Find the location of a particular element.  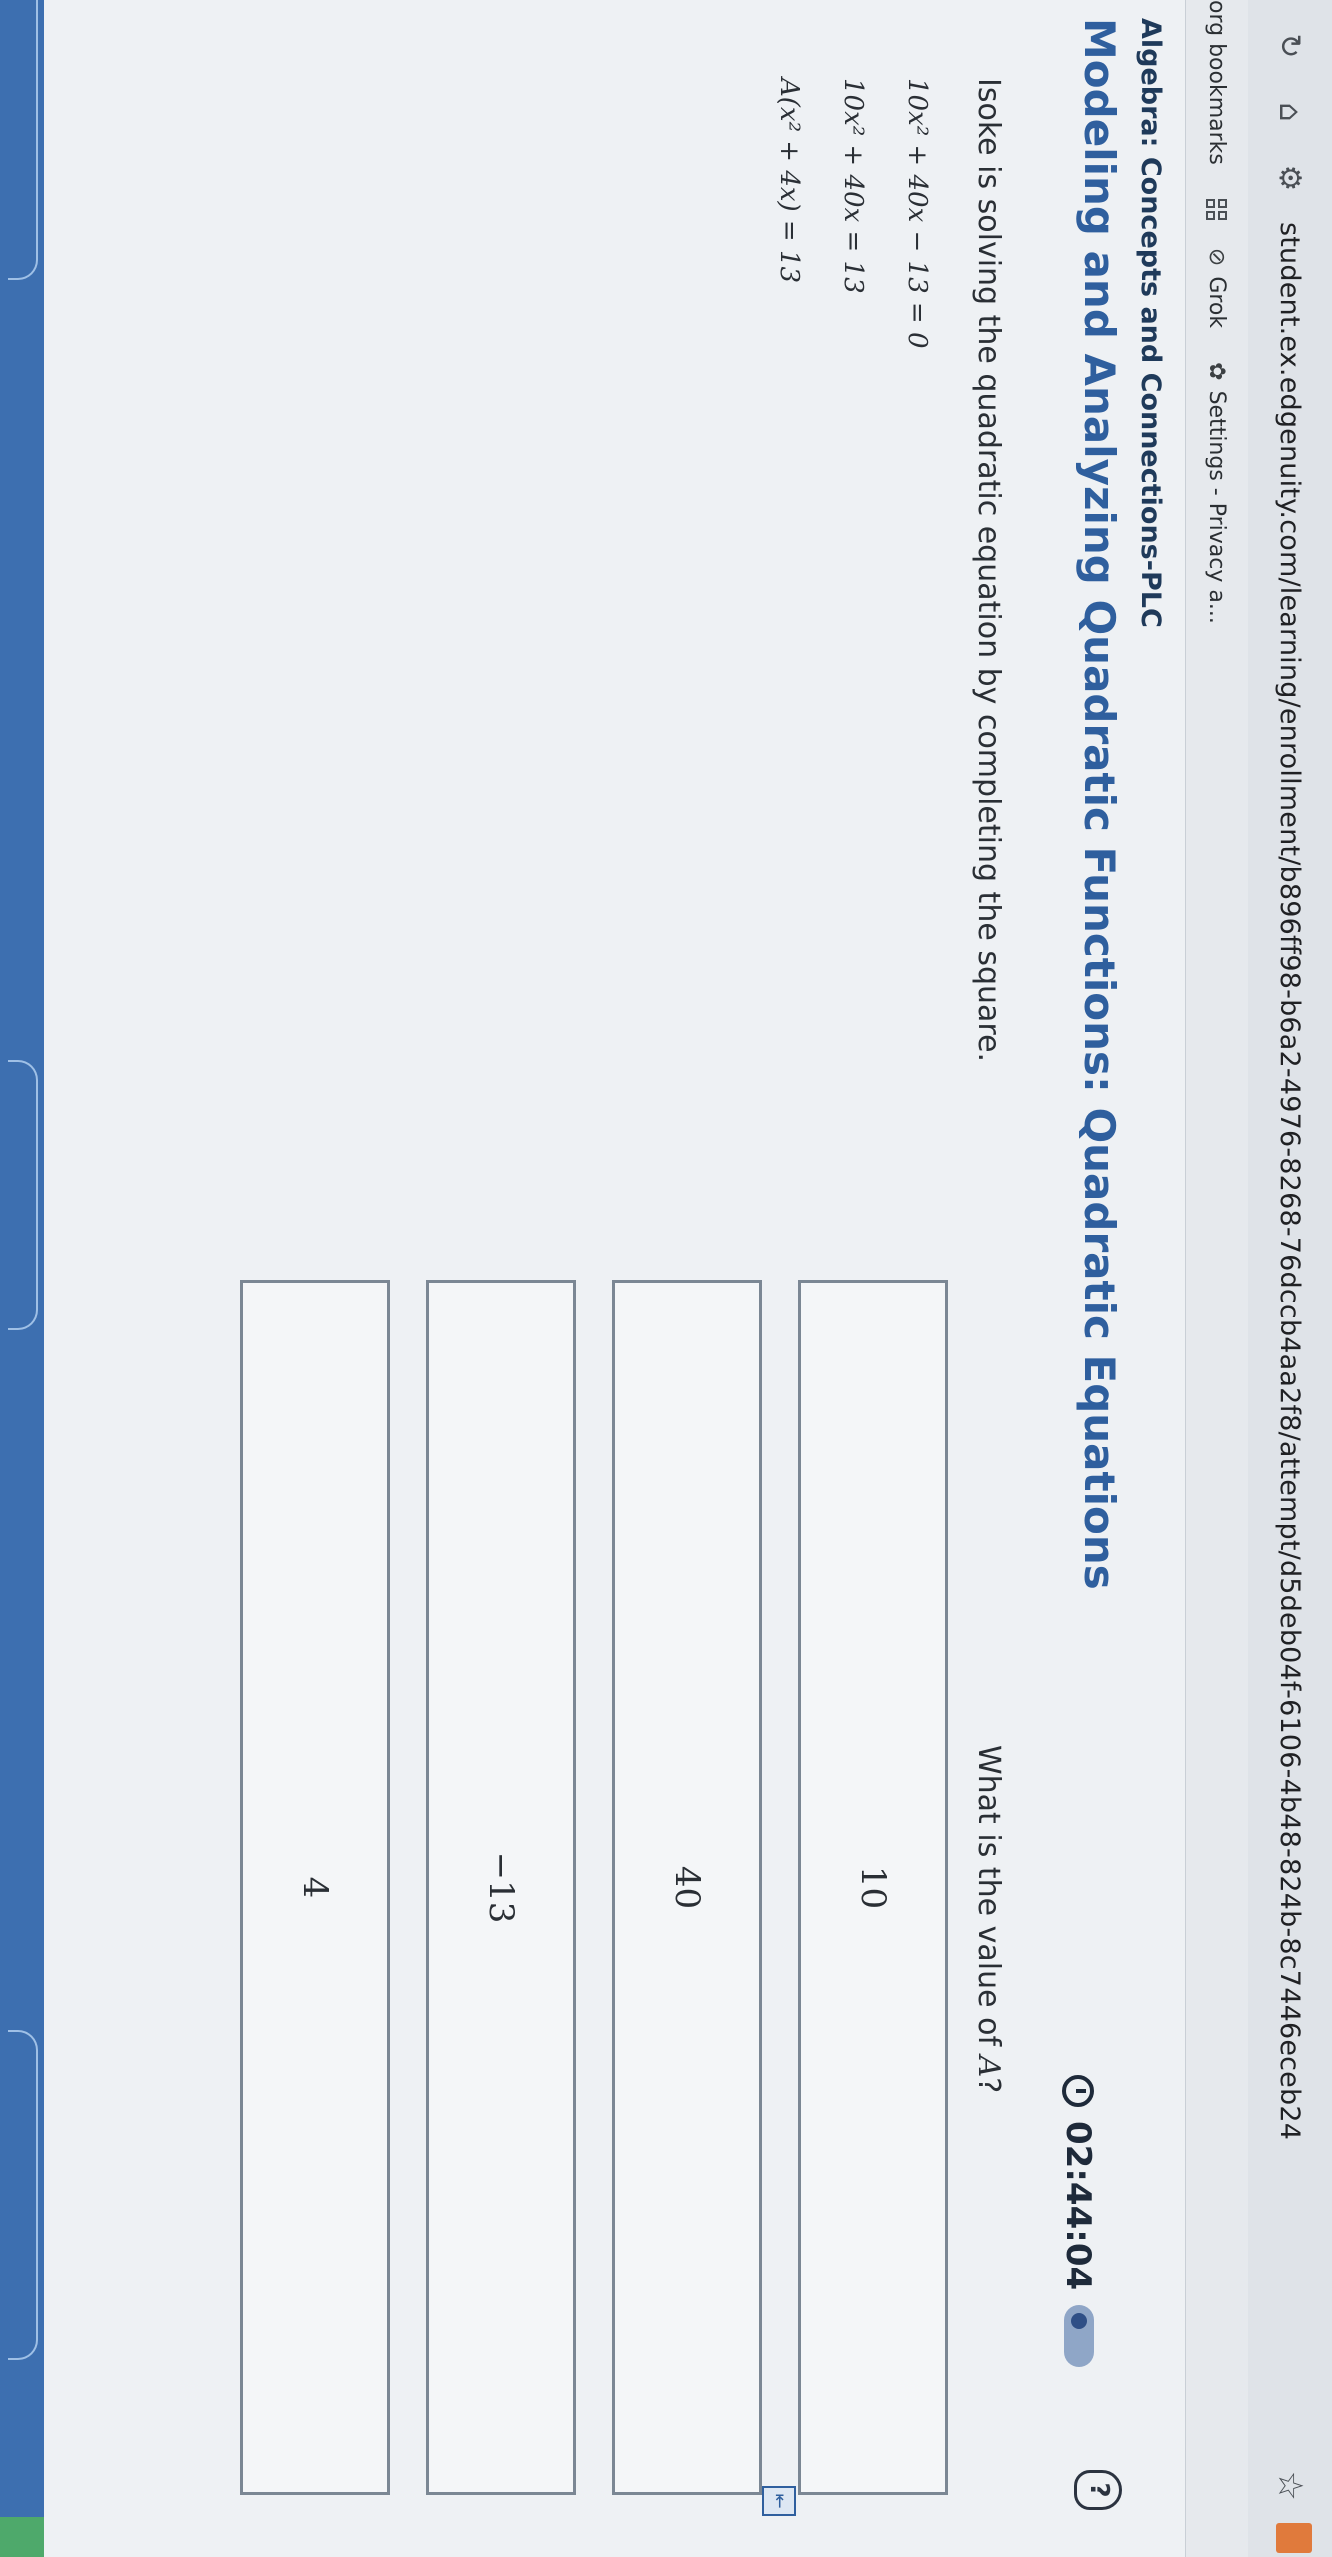

question-text: What is the value of A? is located at coordinates (988, 1919).